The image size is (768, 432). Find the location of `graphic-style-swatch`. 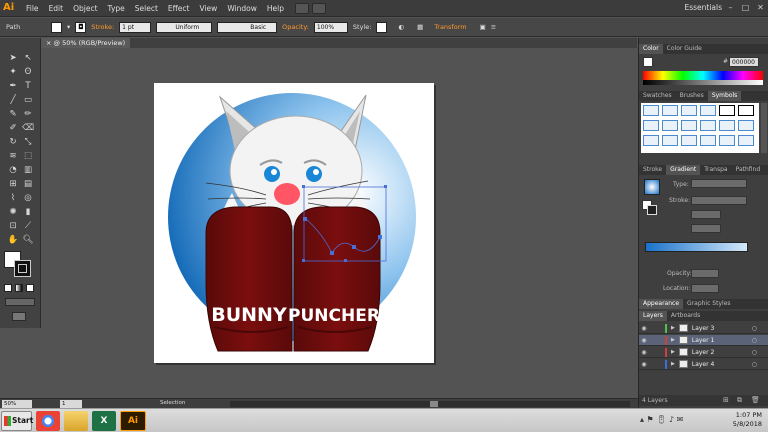

graphic-style-swatch is located at coordinates (382, 27).